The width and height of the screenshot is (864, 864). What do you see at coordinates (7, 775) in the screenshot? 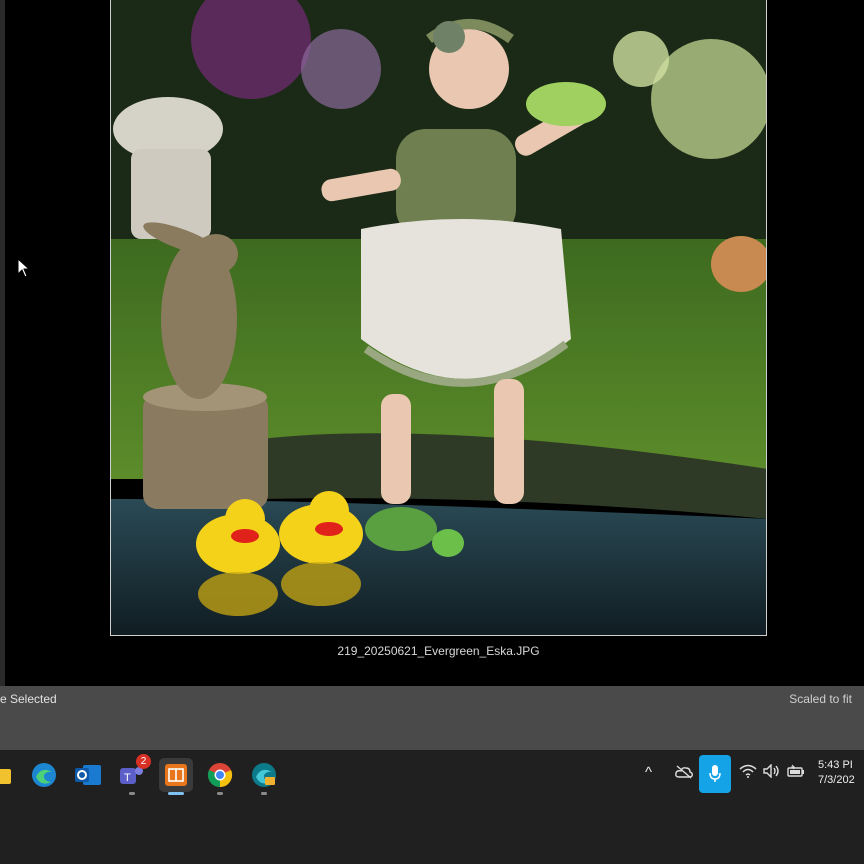
I see `file-explorer-icon` at bounding box center [7, 775].